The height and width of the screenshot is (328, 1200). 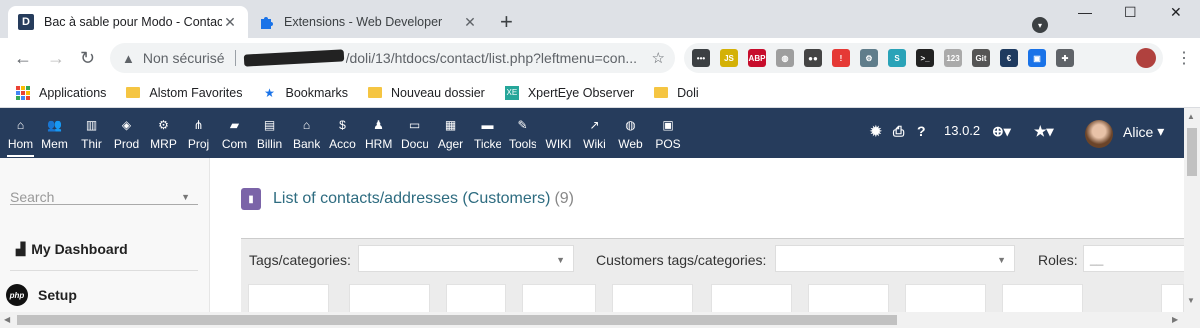 What do you see at coordinates (729, 58) in the screenshot?
I see `js-ext-icon: JS` at bounding box center [729, 58].